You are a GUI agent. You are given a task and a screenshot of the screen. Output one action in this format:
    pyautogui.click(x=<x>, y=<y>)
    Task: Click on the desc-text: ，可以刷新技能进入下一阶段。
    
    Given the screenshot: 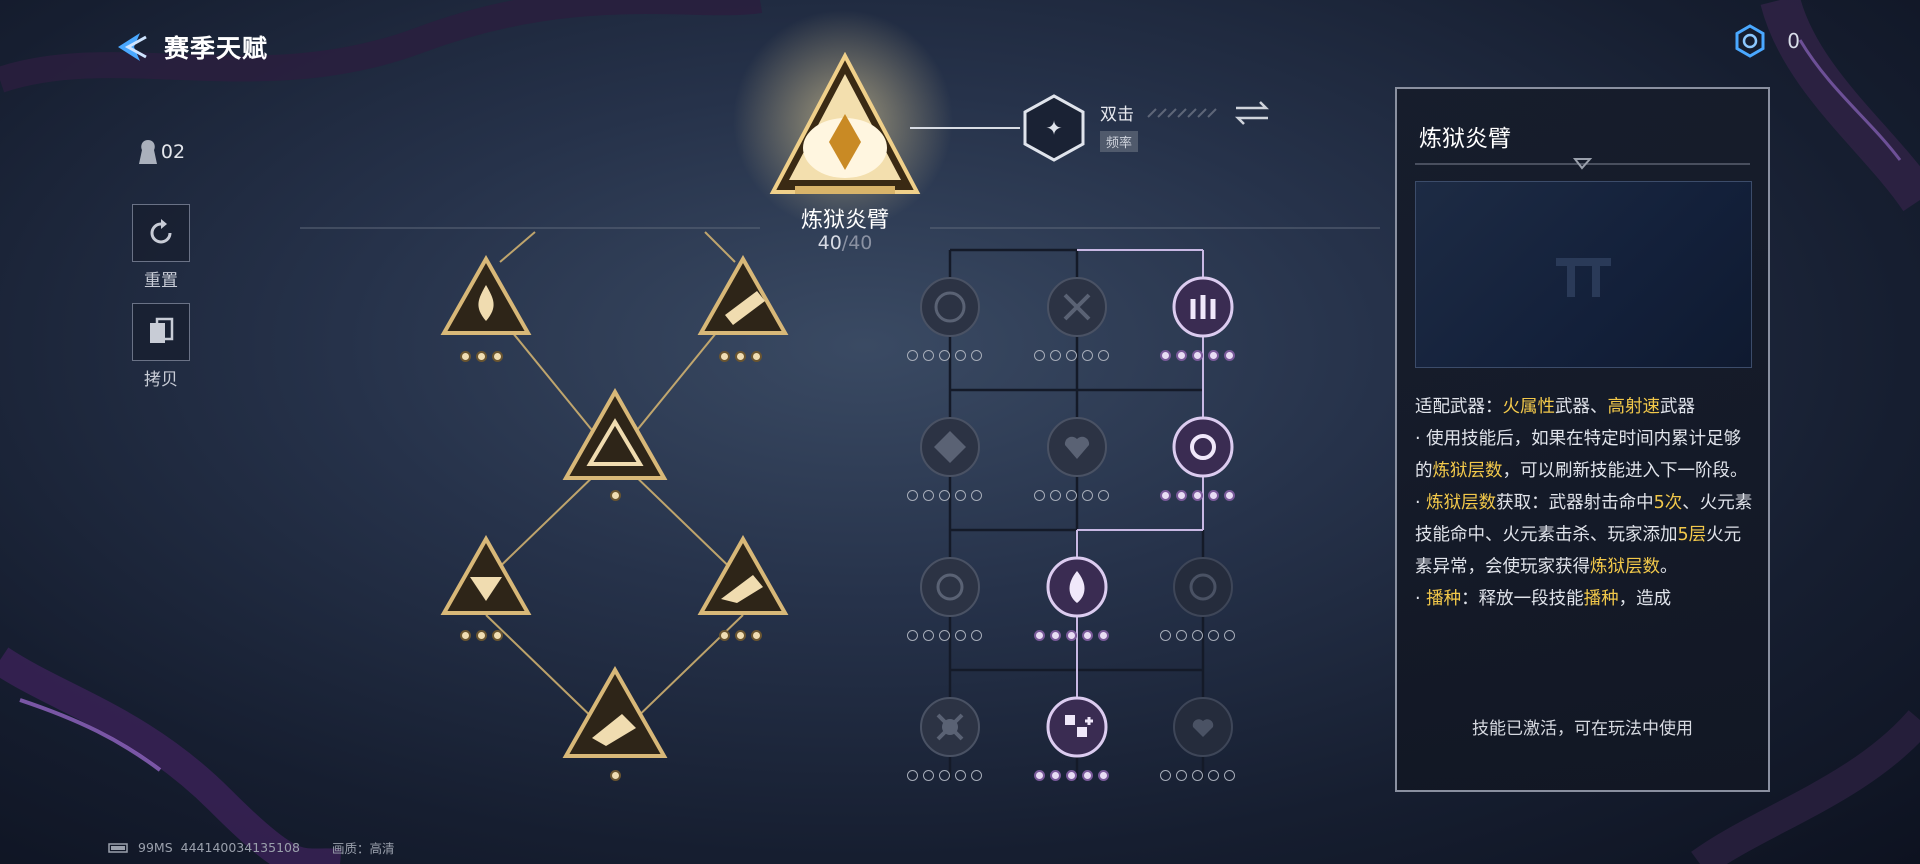 What is the action you would take?
    pyautogui.click(x=1625, y=471)
    